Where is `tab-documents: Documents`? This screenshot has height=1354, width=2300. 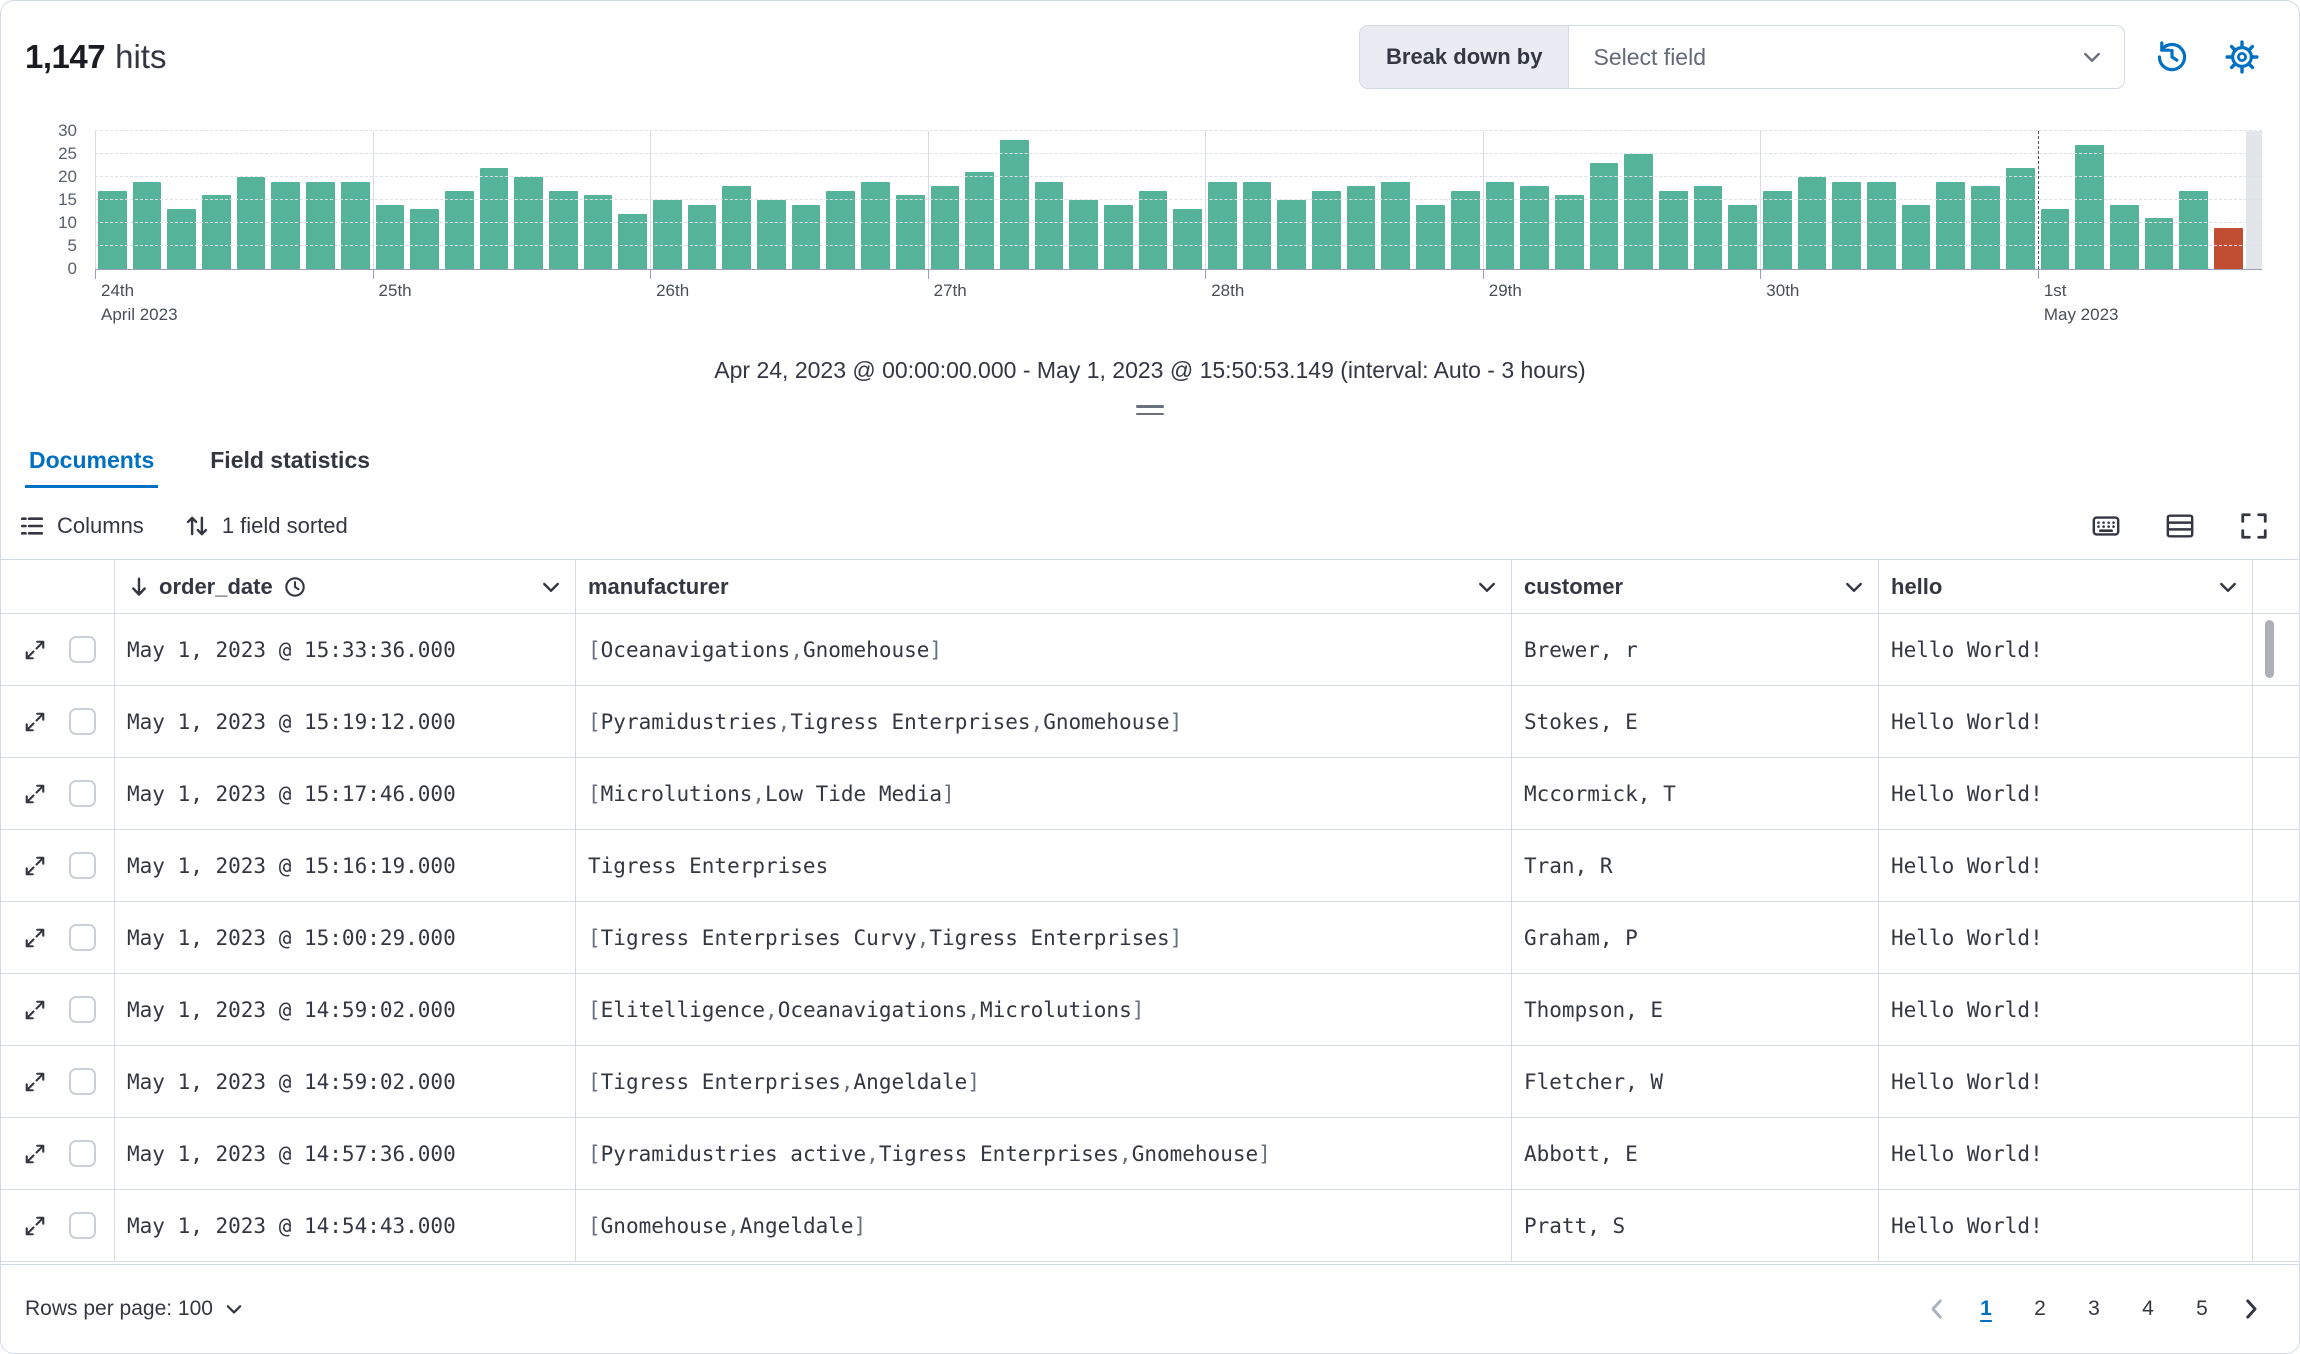
tab-documents: Documents is located at coordinates (92, 463).